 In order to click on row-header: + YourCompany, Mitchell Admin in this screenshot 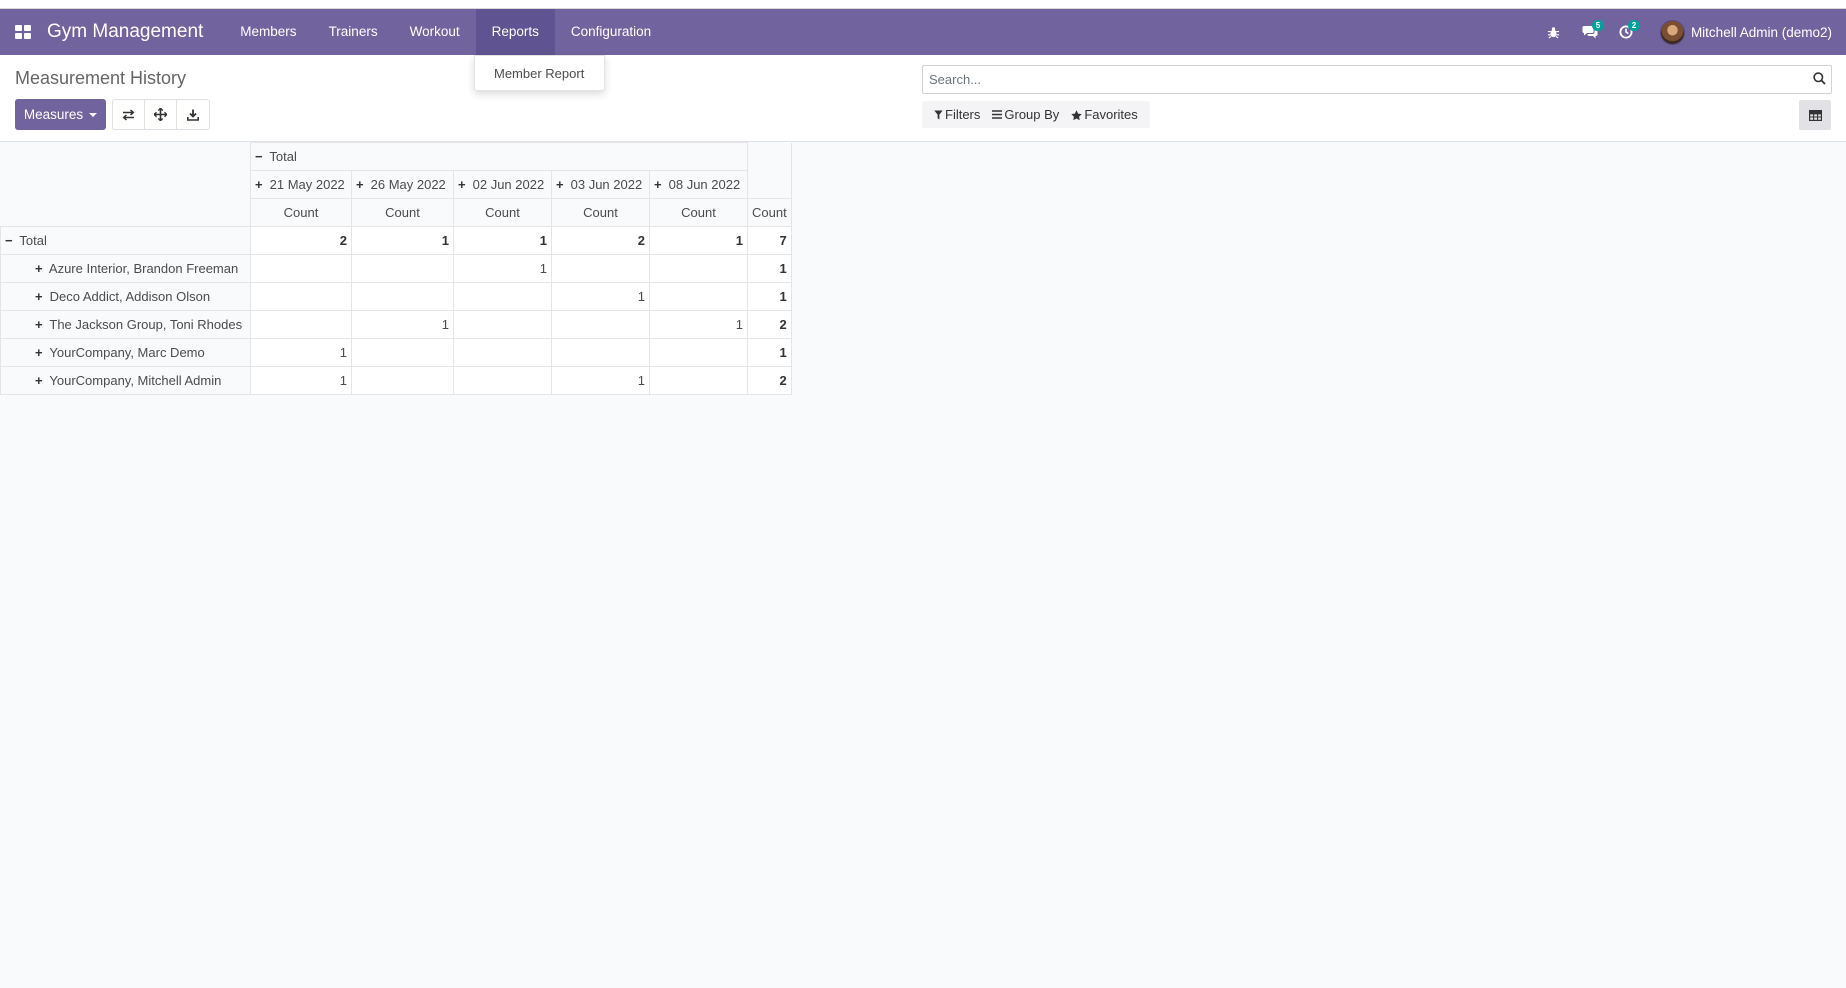, I will do `click(125, 380)`.